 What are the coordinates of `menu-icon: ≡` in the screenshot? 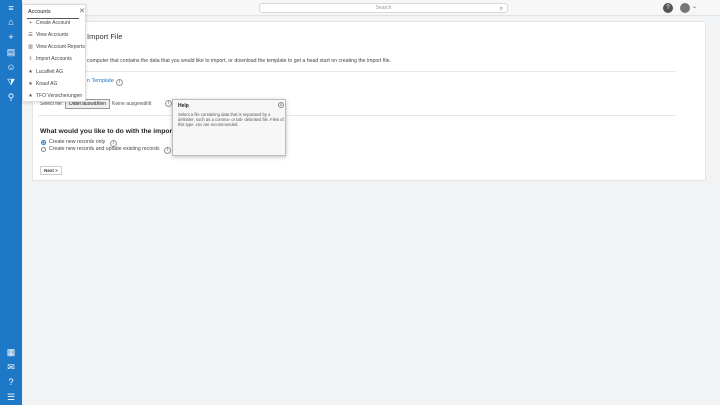 It's located at (11, 8).